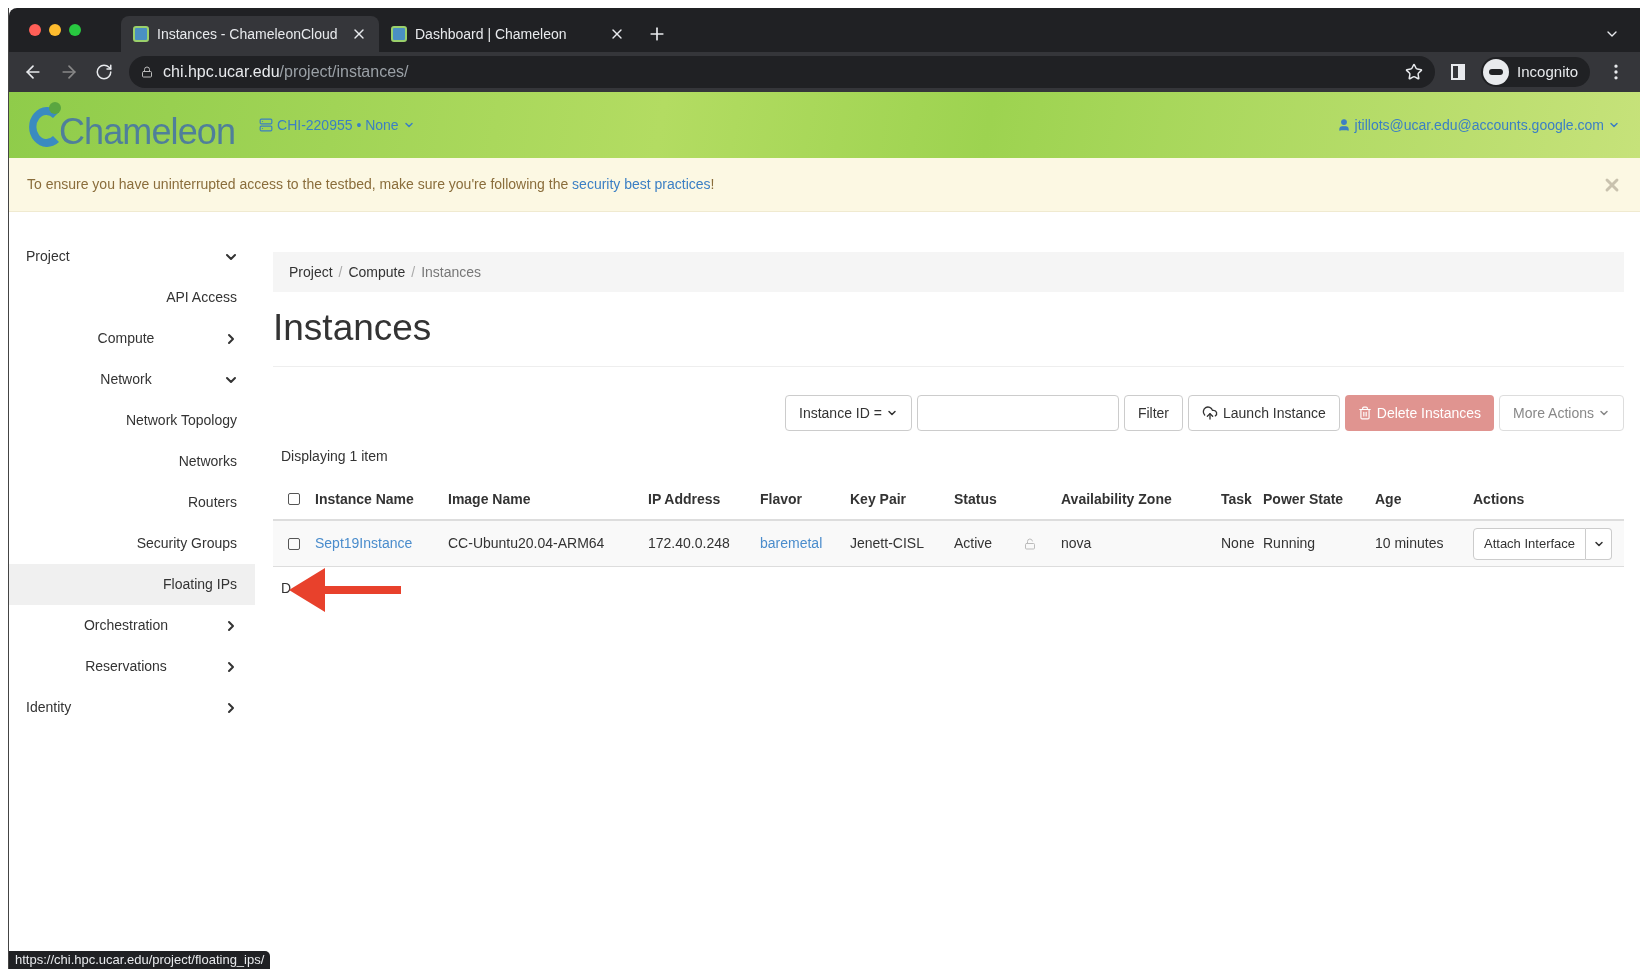 The height and width of the screenshot is (969, 1640). What do you see at coordinates (132, 584) in the screenshot?
I see `sidebar-item: Floating IPs` at bounding box center [132, 584].